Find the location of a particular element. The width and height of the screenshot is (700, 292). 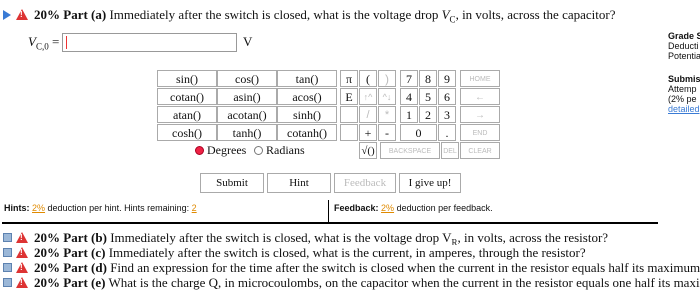

part-d-warning-icon is located at coordinates (22, 267).